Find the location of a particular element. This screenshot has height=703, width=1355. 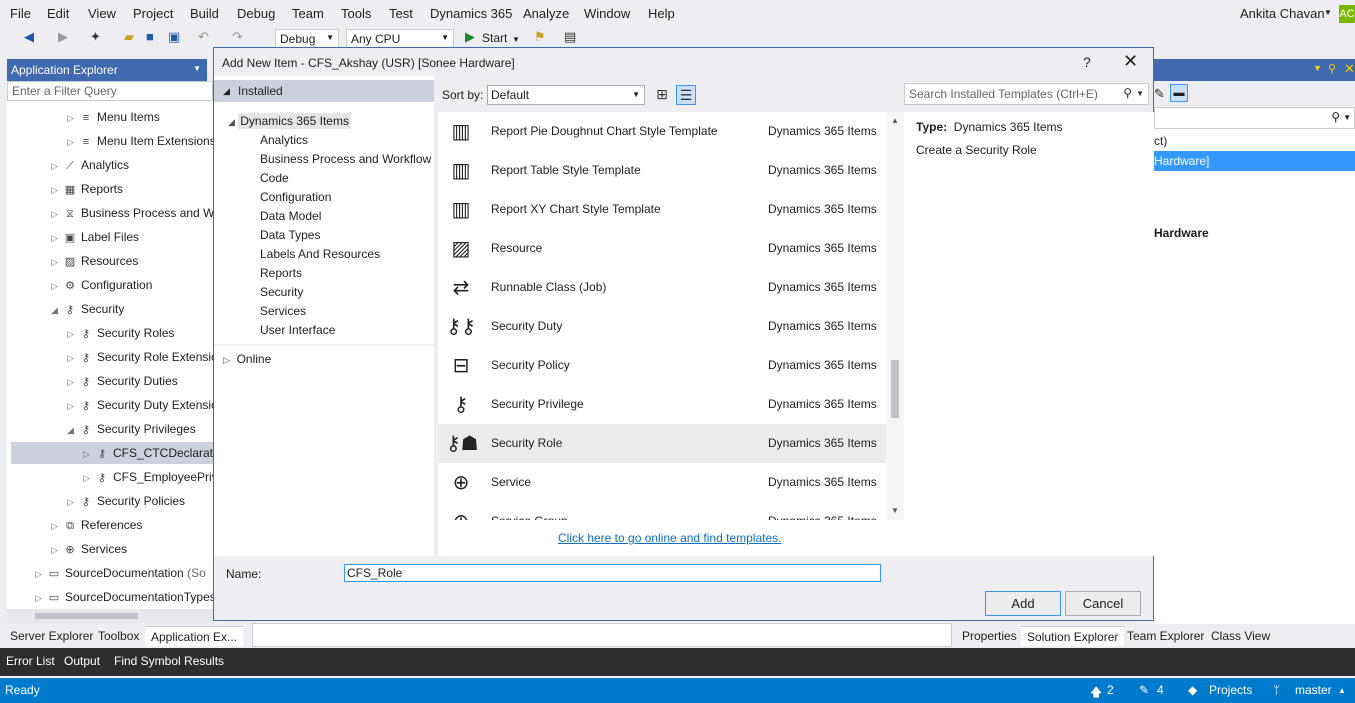

tree-node-label-files: ▷ ▣ Label Files is located at coordinates (95, 237).